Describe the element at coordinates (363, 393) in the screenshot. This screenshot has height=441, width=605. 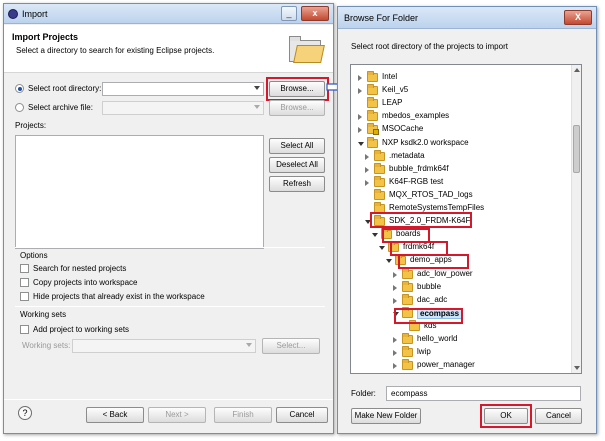
I see `folder-label: Folder:` at that location.